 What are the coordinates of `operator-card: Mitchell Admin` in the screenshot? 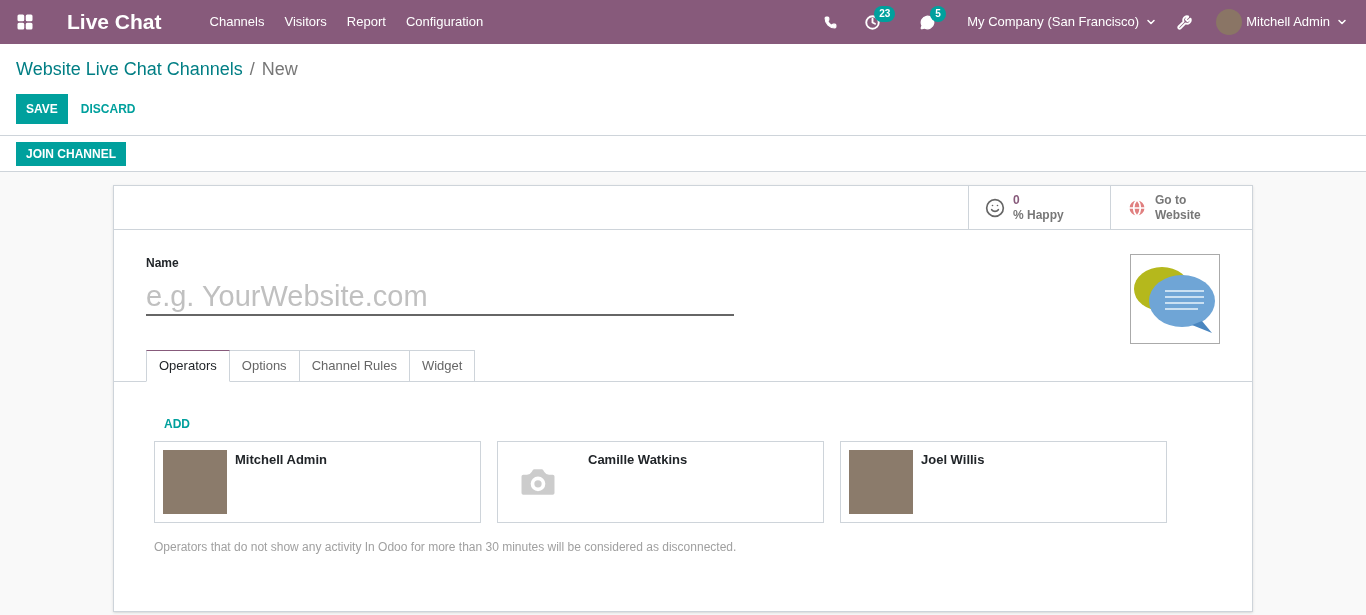 It's located at (317, 482).